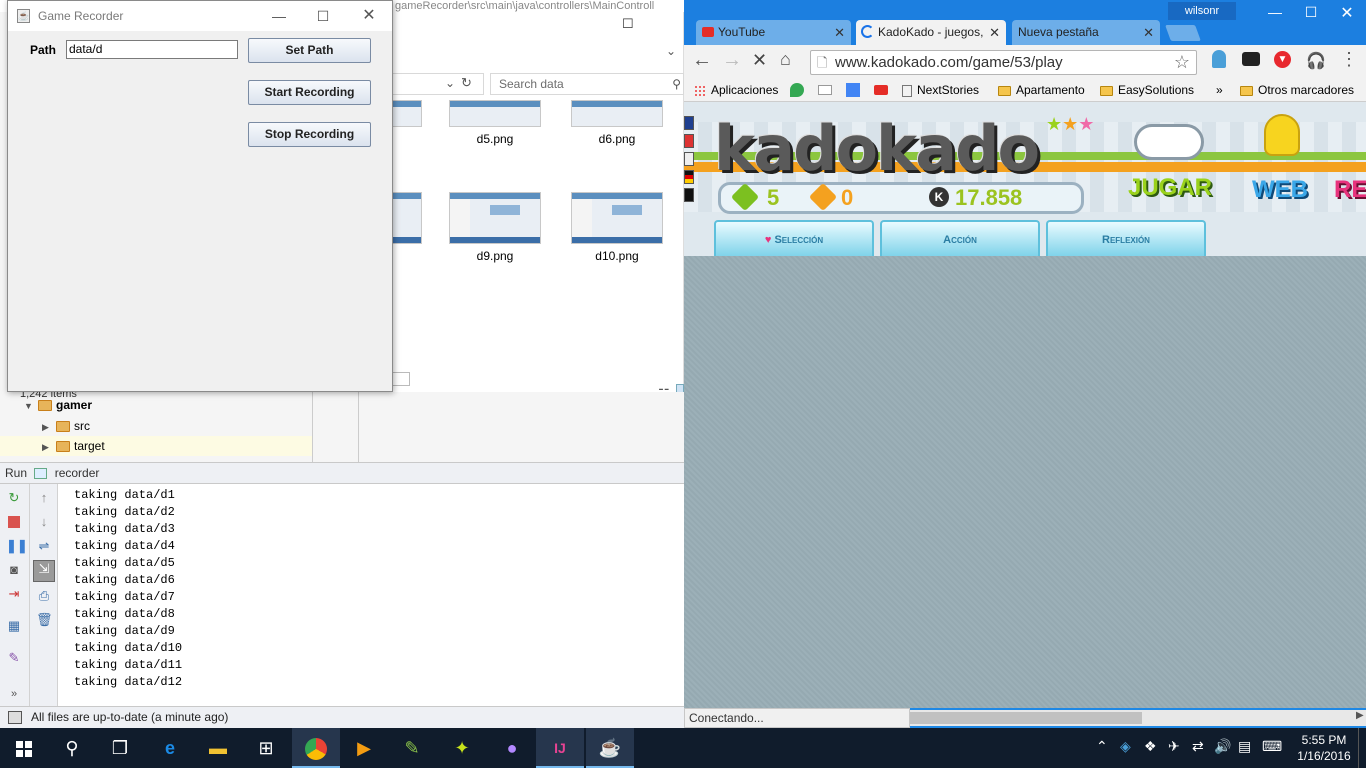 This screenshot has width=1366, height=768. I want to click on category-tab-accion: Acción, so click(960, 238).